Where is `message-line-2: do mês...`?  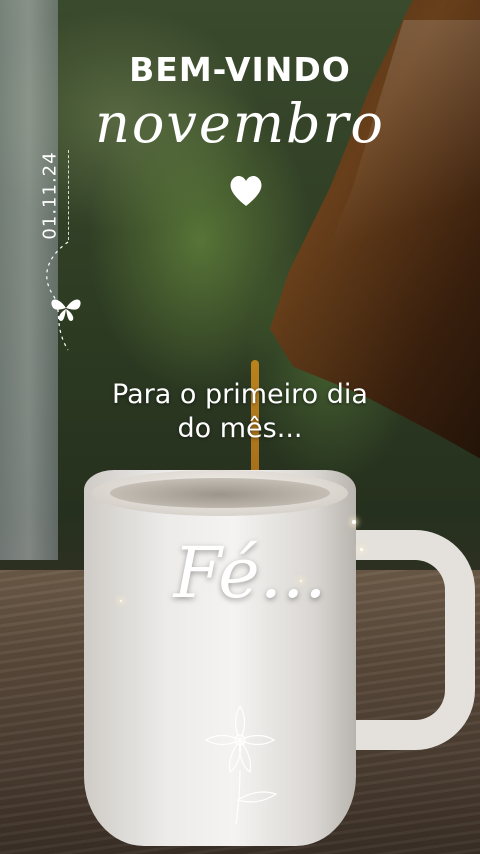 message-line-2: do mês... is located at coordinates (240, 428).